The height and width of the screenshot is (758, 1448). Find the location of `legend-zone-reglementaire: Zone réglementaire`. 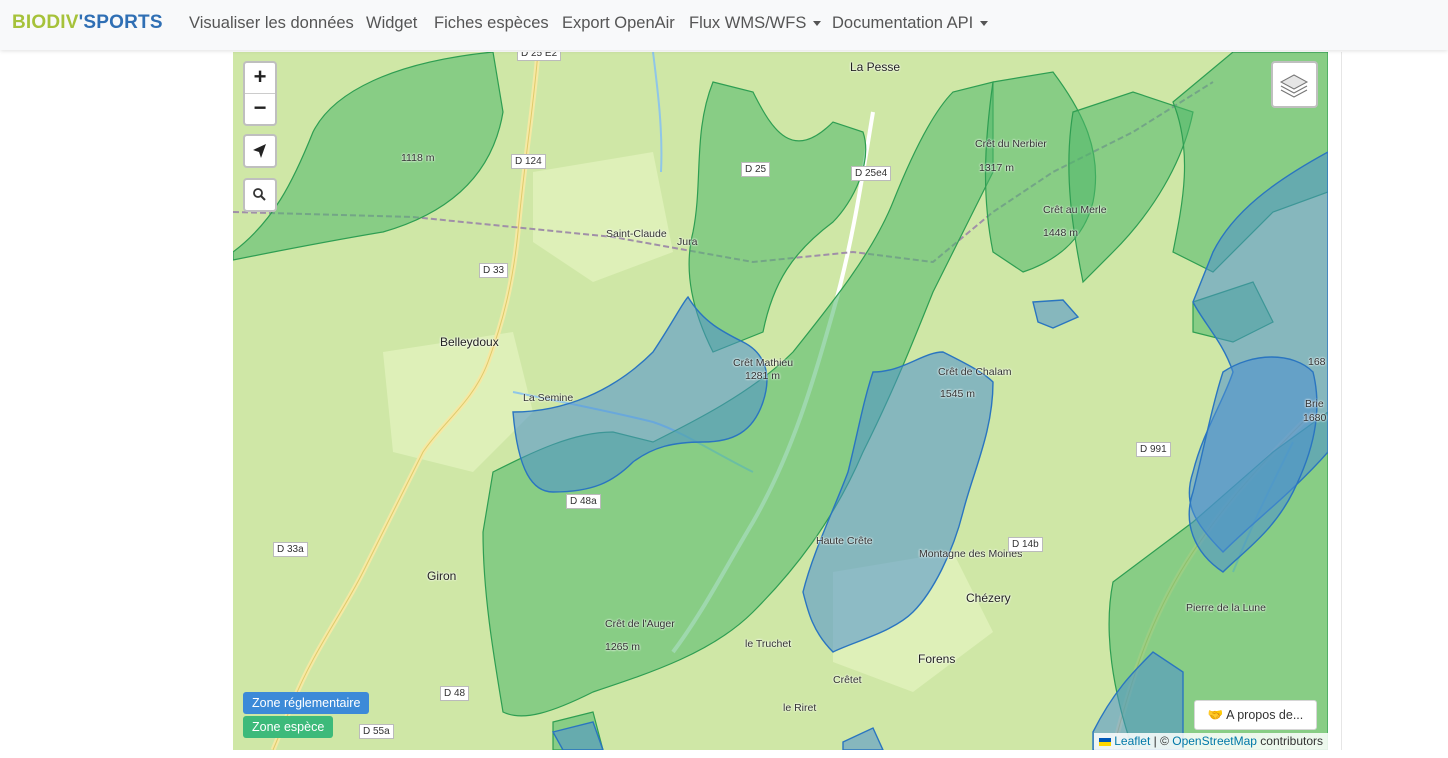

legend-zone-reglementaire: Zone réglementaire is located at coordinates (306, 703).